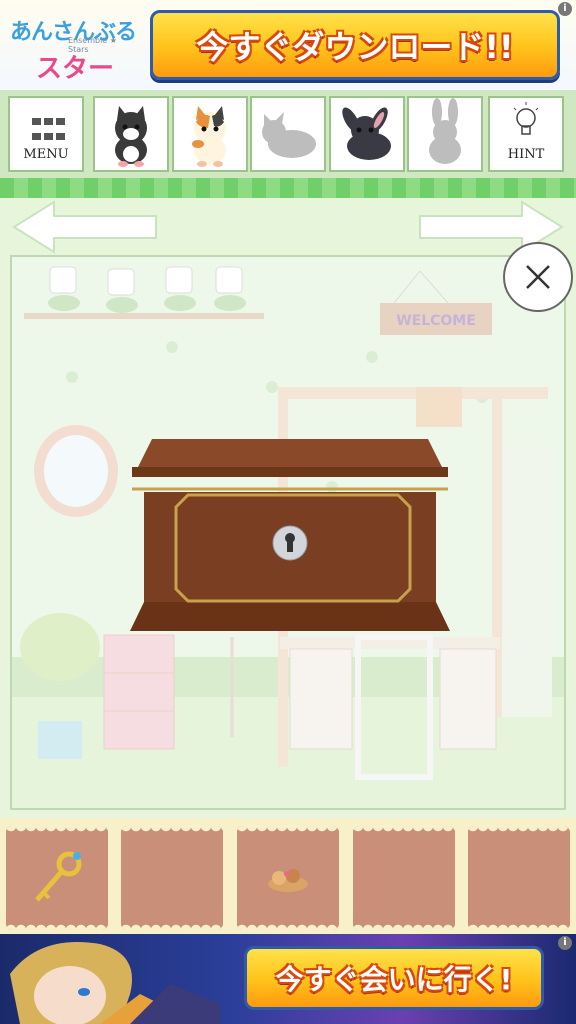 This screenshot has height=1024, width=576. I want to click on bottom-ad-banner: 今すぐ会いに行く! i, so click(288, 979).